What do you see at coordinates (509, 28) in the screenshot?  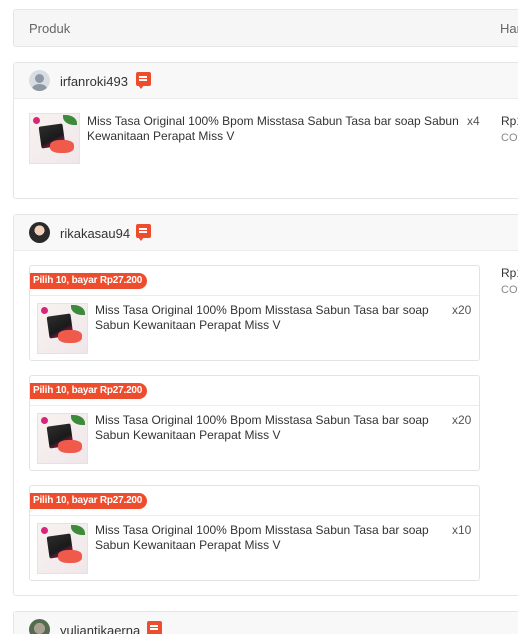 I see `column-harga: Har` at bounding box center [509, 28].